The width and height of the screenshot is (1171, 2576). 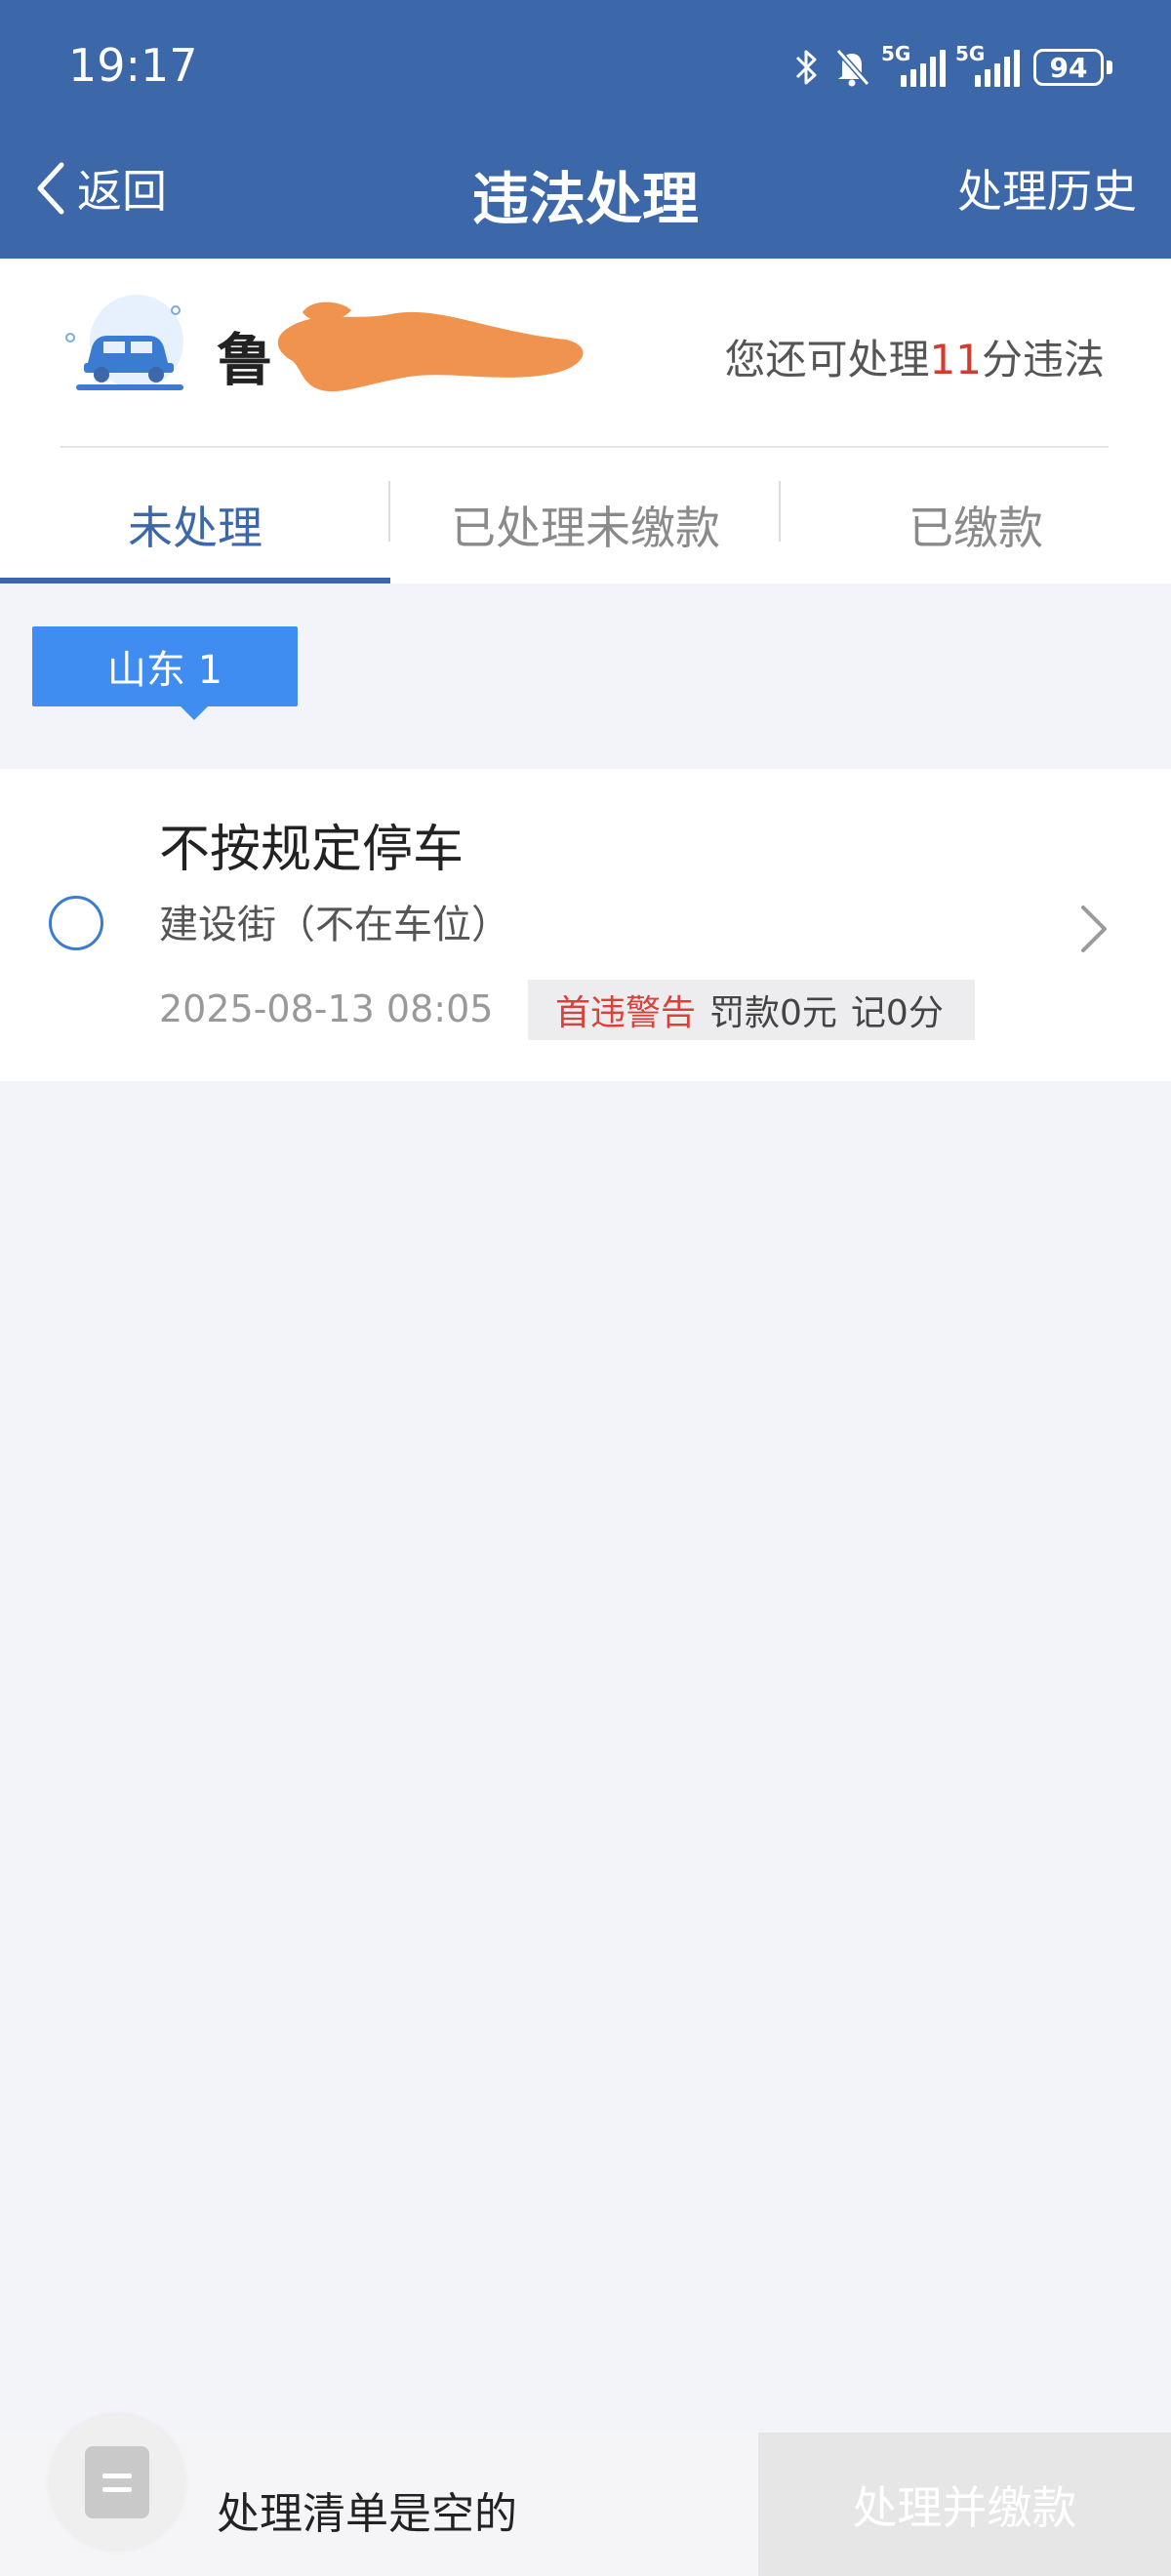 I want to click on process-list-button, so click(x=117, y=2482).